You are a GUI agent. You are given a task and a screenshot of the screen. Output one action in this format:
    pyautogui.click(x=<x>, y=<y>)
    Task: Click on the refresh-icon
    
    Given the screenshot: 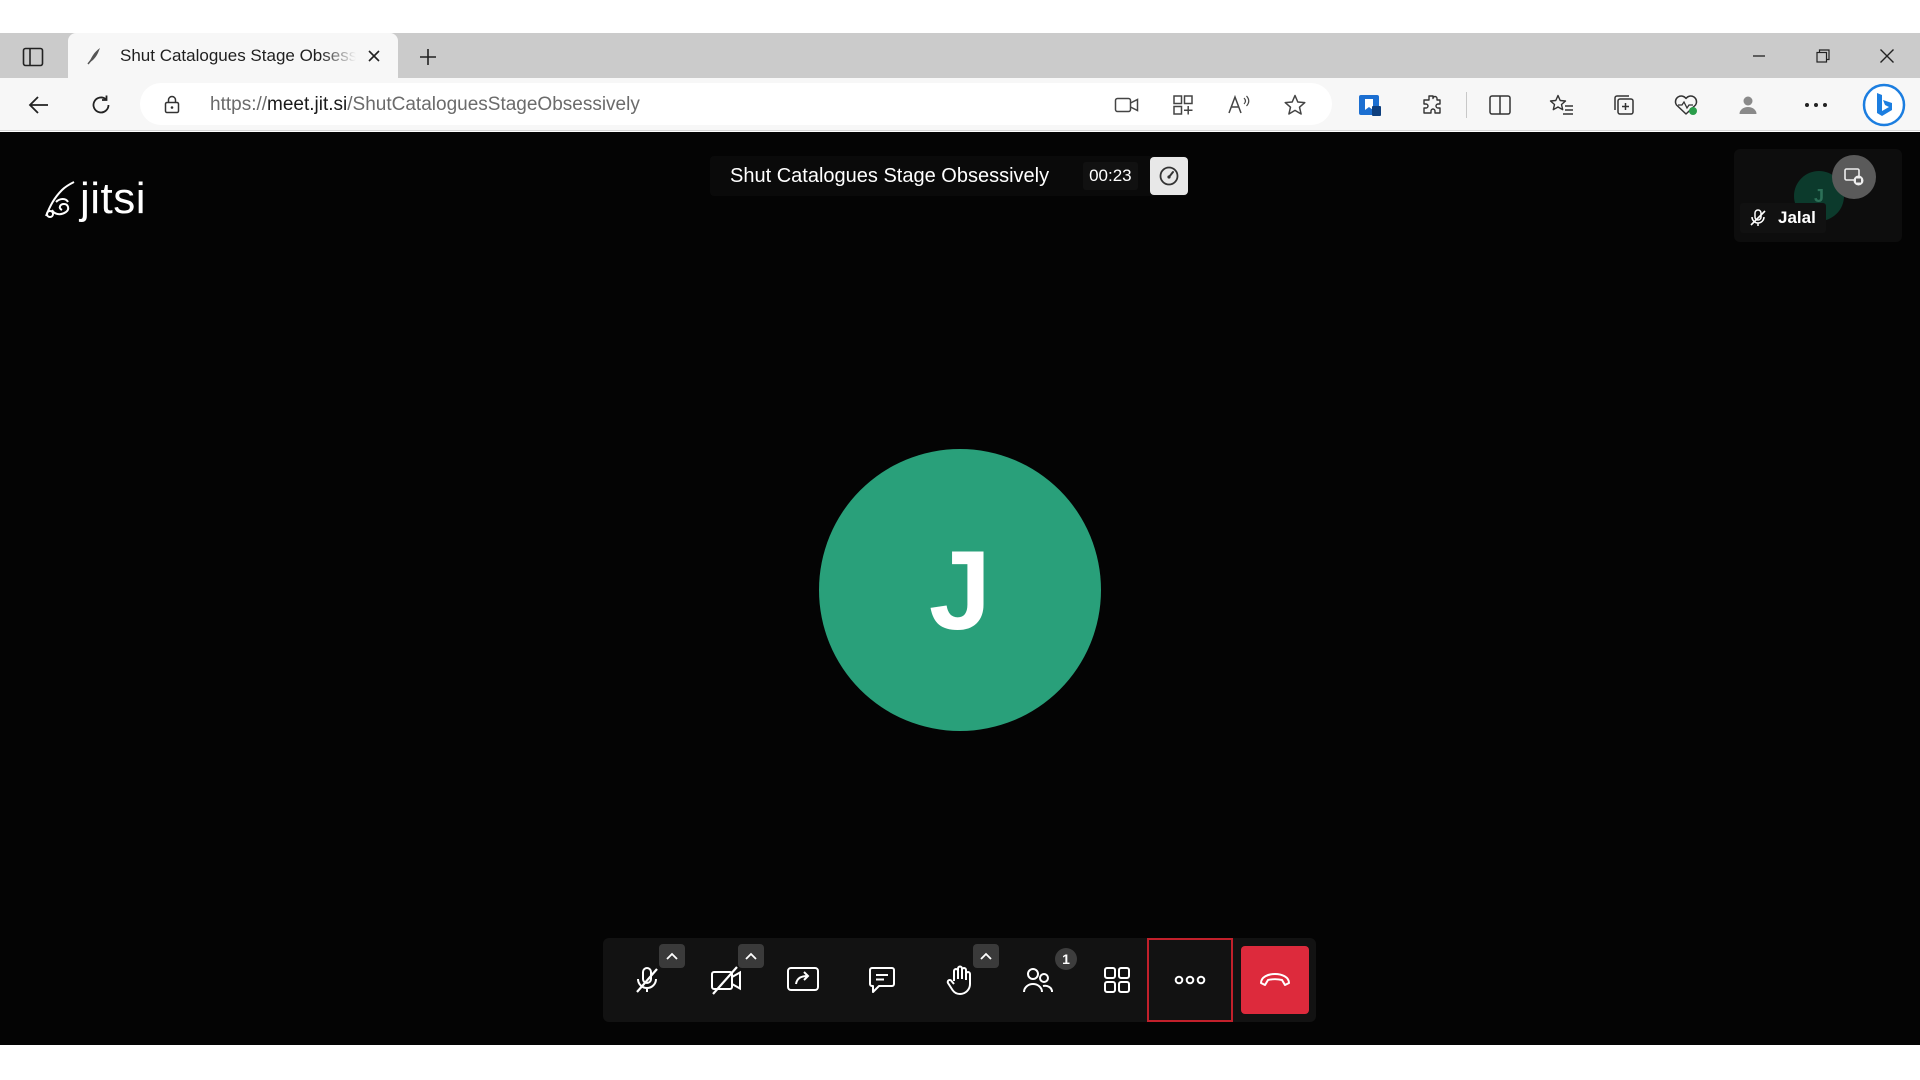 What is the action you would take?
    pyautogui.click(x=101, y=104)
    